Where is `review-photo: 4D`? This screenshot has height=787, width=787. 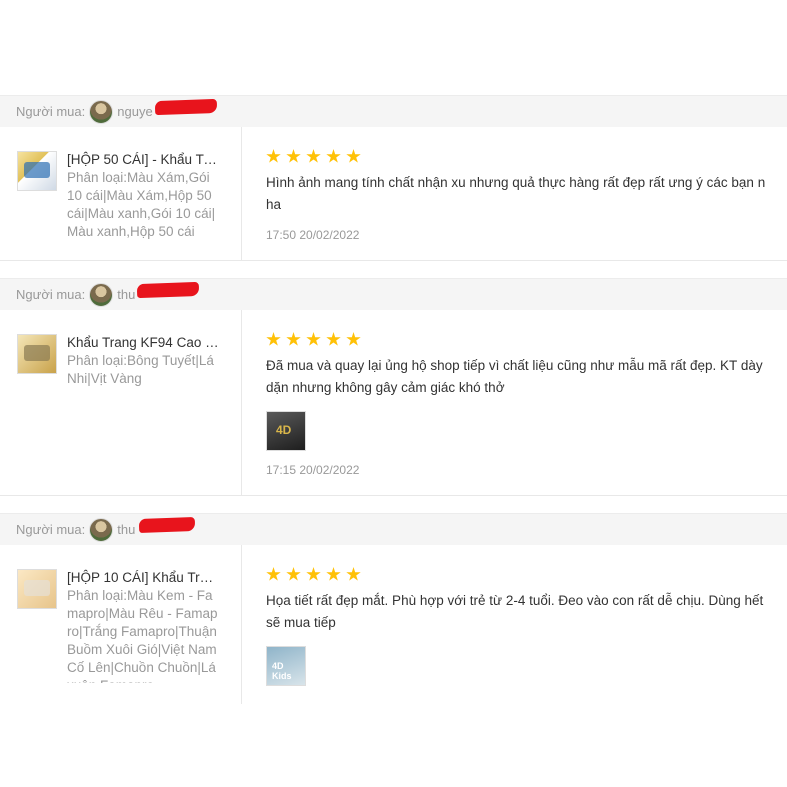
review-photo: 4D is located at coordinates (286, 431).